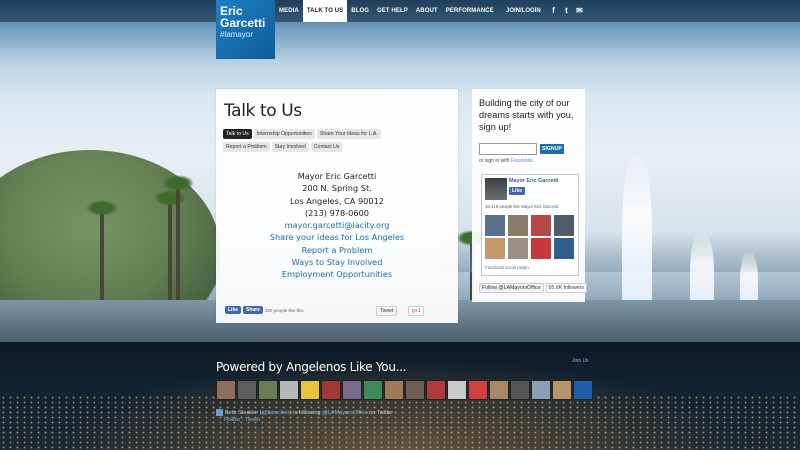 This screenshot has width=800, height=450. What do you see at coordinates (337, 176) in the screenshot?
I see `contact-name: Mayor Eric Garcetti` at bounding box center [337, 176].